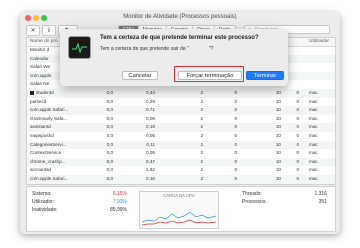 The width and height of the screenshot is (360, 248). I want to click on column-header-name: Nome do pro, so click(44, 41).